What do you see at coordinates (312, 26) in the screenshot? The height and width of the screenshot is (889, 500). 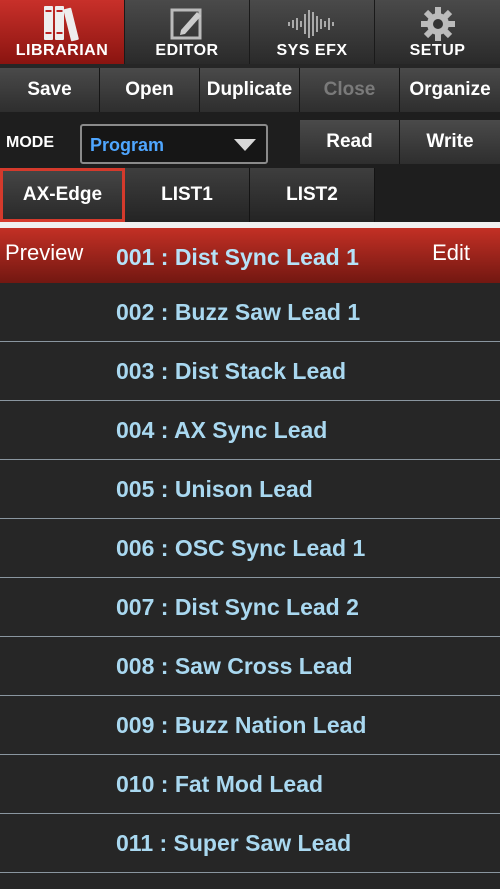 I see `waveform-icon` at bounding box center [312, 26].